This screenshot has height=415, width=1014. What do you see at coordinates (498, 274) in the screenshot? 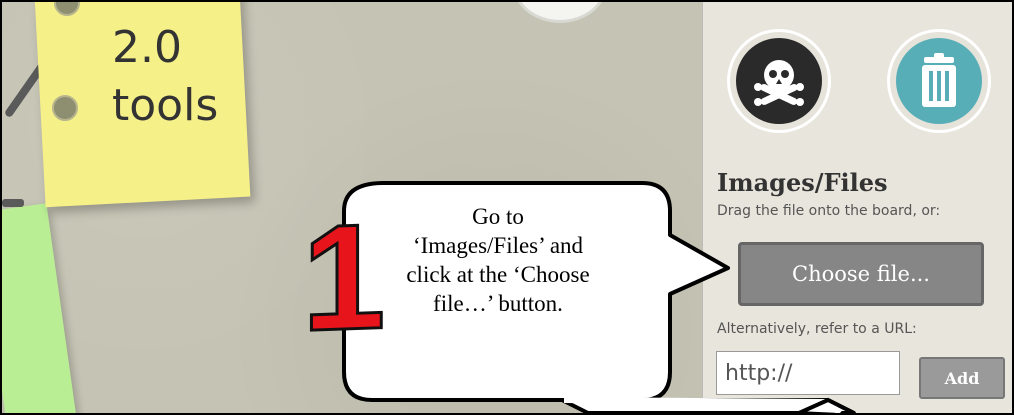
I see `callout-line: click at the ‘Choose` at bounding box center [498, 274].